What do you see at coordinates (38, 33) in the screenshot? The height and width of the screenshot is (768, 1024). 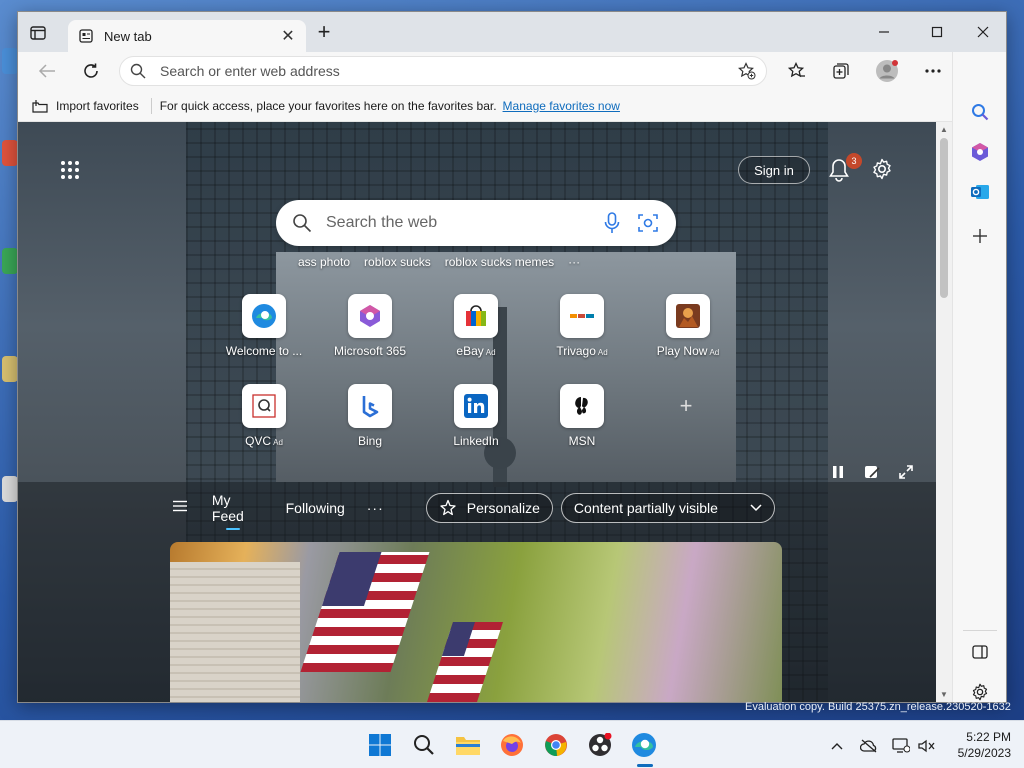 I see `tab-actions-button` at bounding box center [38, 33].